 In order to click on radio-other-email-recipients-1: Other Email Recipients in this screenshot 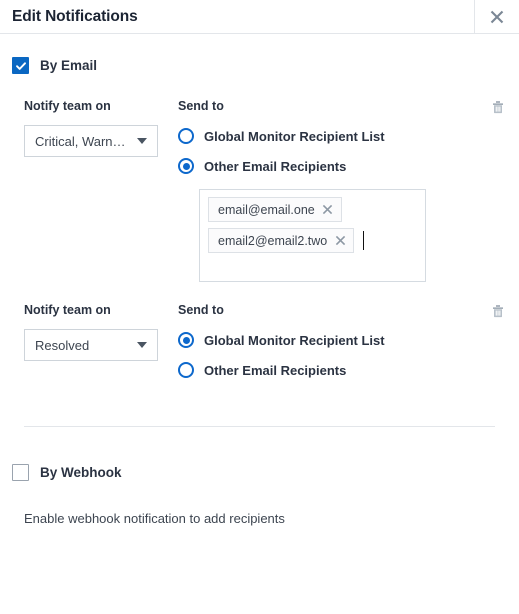, I will do `click(342, 166)`.